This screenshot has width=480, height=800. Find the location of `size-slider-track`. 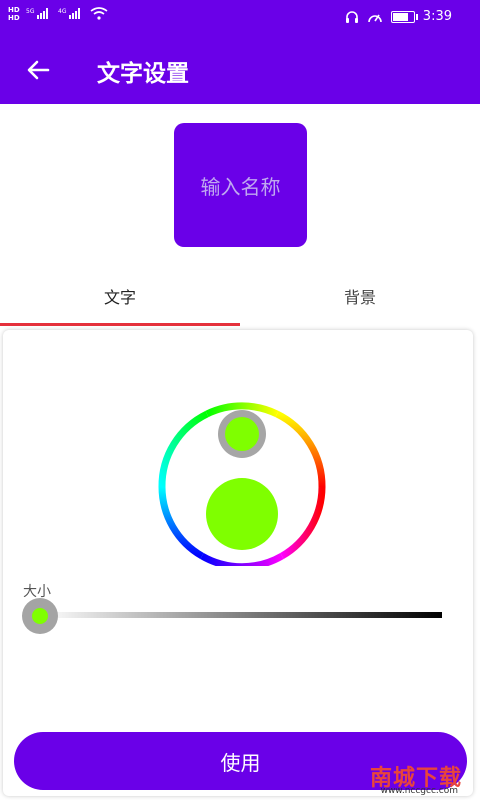

size-slider-track is located at coordinates (241, 615).